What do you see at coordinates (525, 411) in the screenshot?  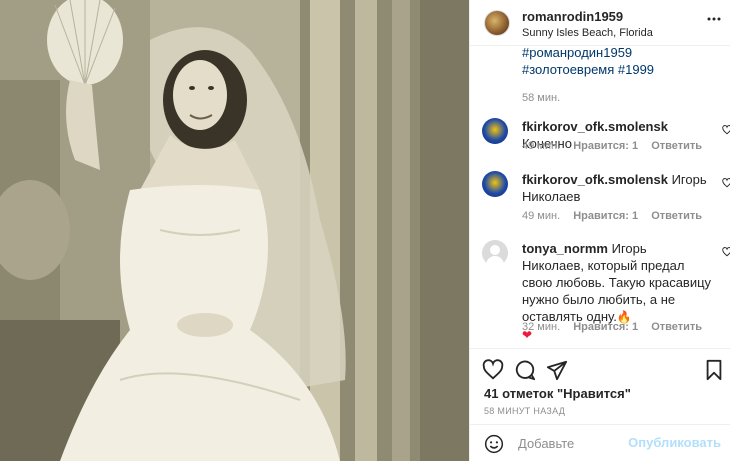 I see `posted-time: 58 МИНУТ НАЗАД` at bounding box center [525, 411].